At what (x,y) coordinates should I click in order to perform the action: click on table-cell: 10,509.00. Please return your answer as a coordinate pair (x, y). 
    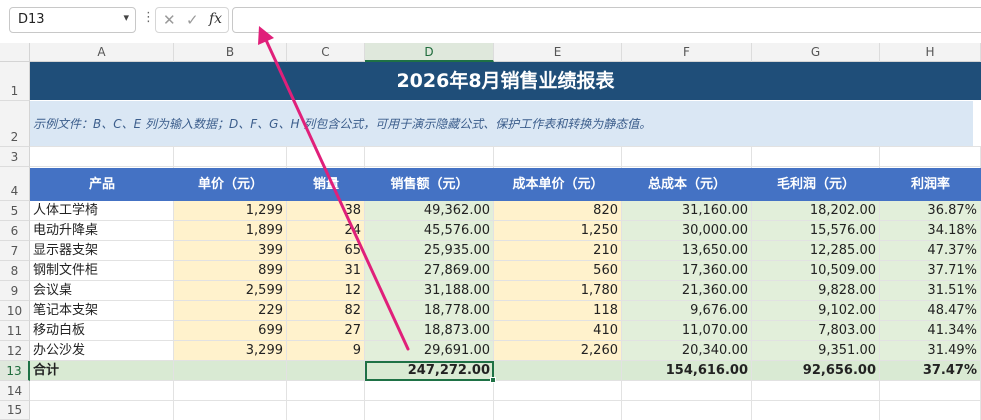
    Looking at the image, I should click on (816, 271).